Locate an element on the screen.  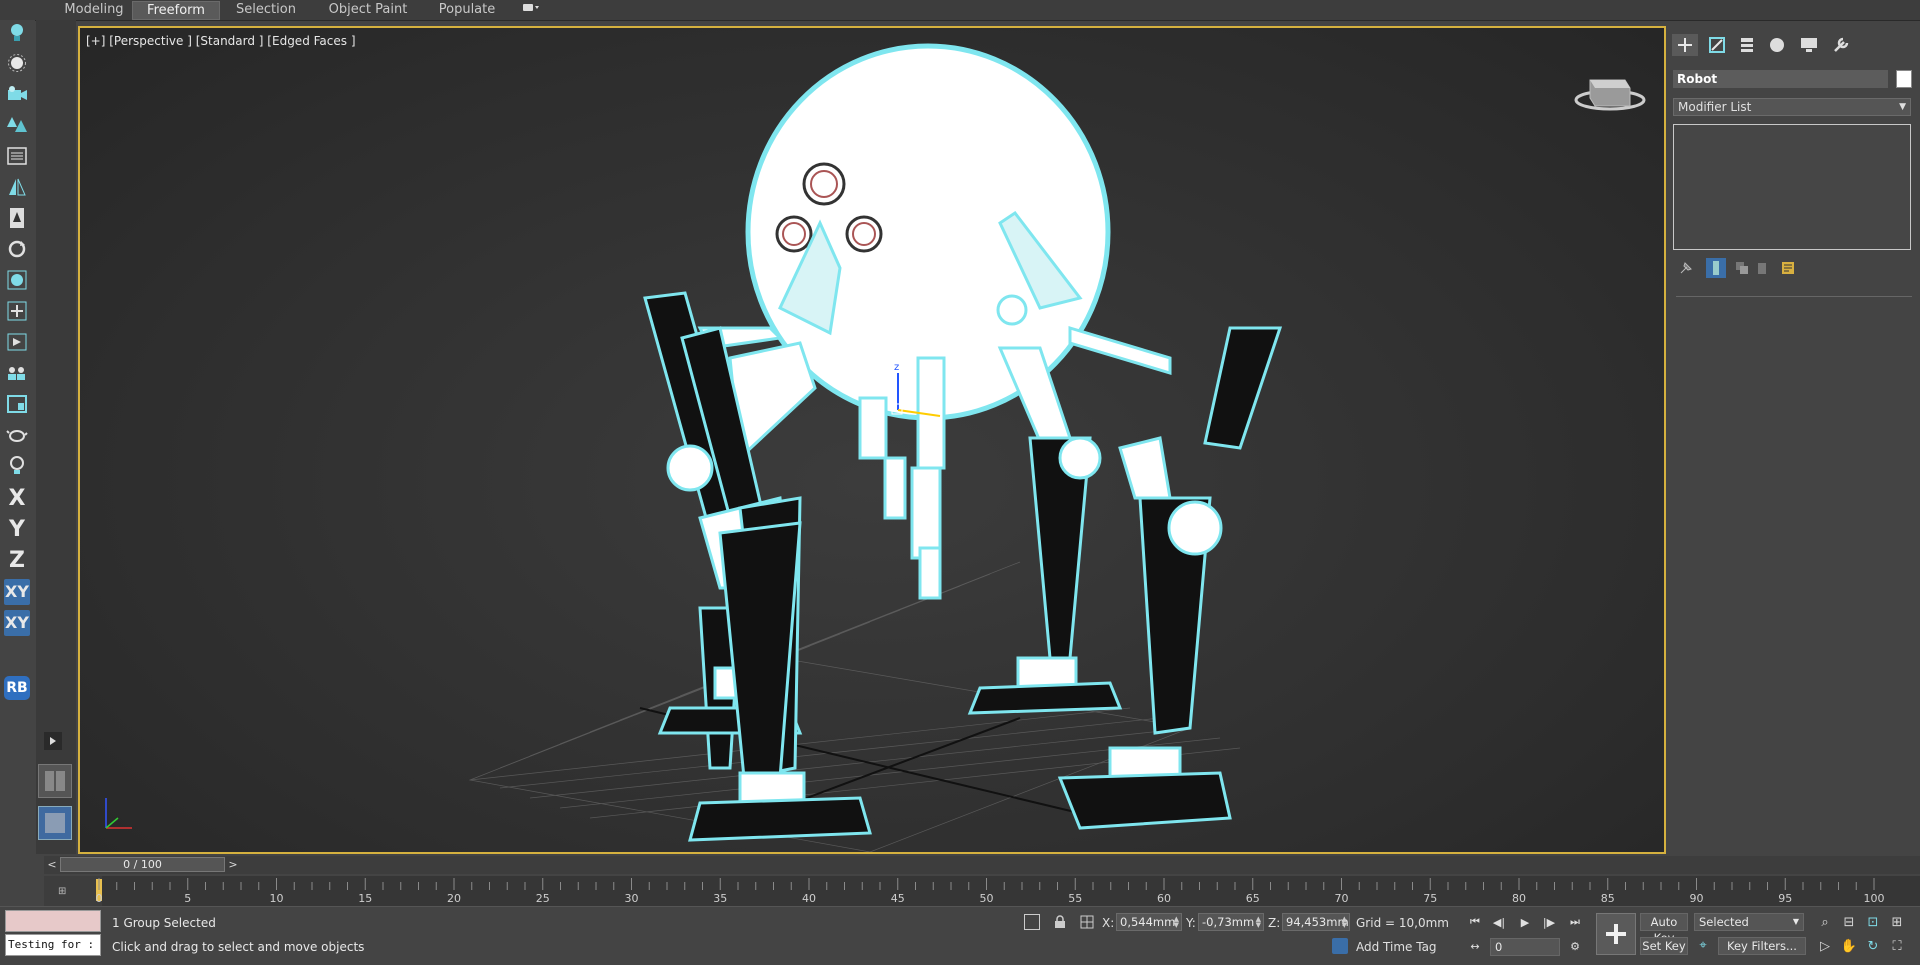
zoom-extents-icon: ⊡ is located at coordinates (1873, 922).